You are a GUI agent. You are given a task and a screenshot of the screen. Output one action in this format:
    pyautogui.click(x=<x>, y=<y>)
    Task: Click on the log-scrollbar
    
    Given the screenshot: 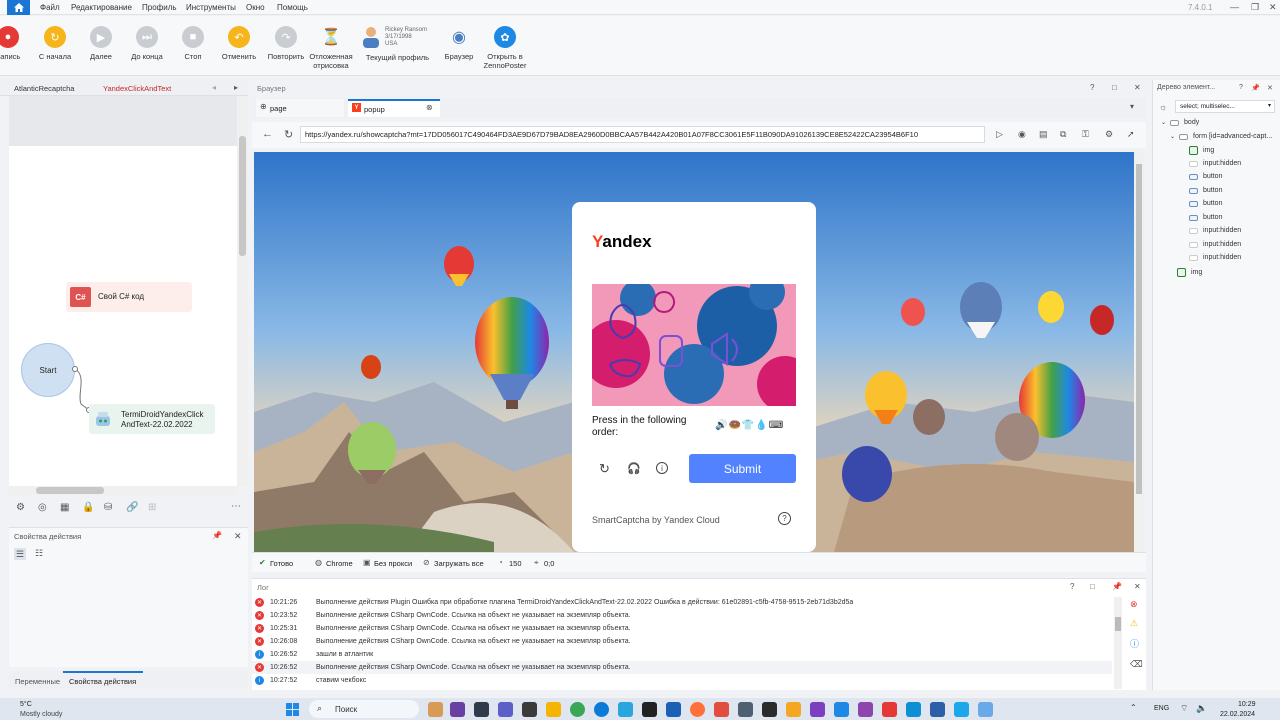 What is the action you would take?
    pyautogui.click(x=1118, y=643)
    